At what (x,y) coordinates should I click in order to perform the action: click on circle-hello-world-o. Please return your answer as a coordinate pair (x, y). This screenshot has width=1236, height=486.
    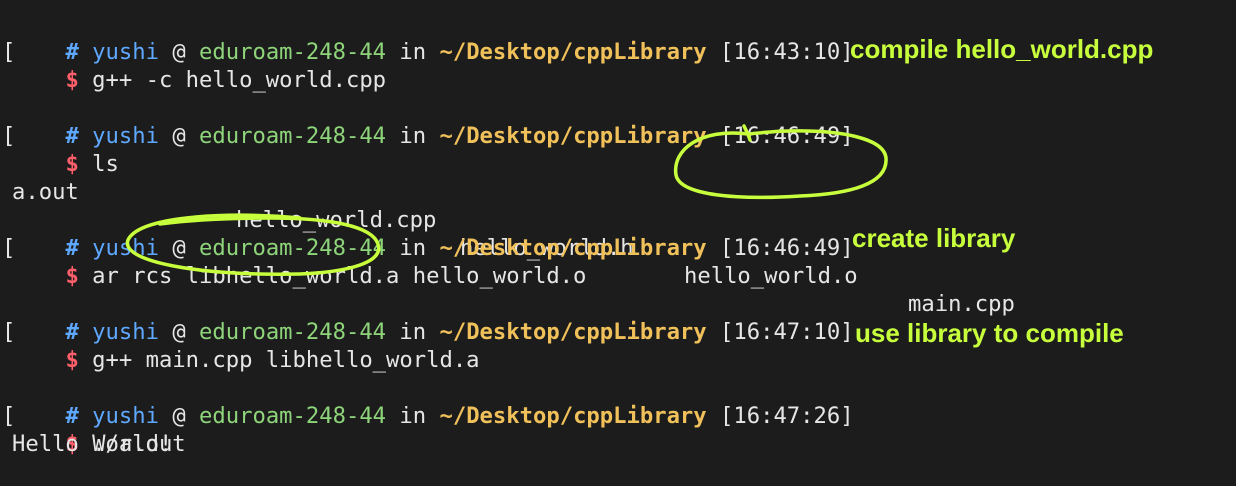
    Looking at the image, I should click on (780, 162).